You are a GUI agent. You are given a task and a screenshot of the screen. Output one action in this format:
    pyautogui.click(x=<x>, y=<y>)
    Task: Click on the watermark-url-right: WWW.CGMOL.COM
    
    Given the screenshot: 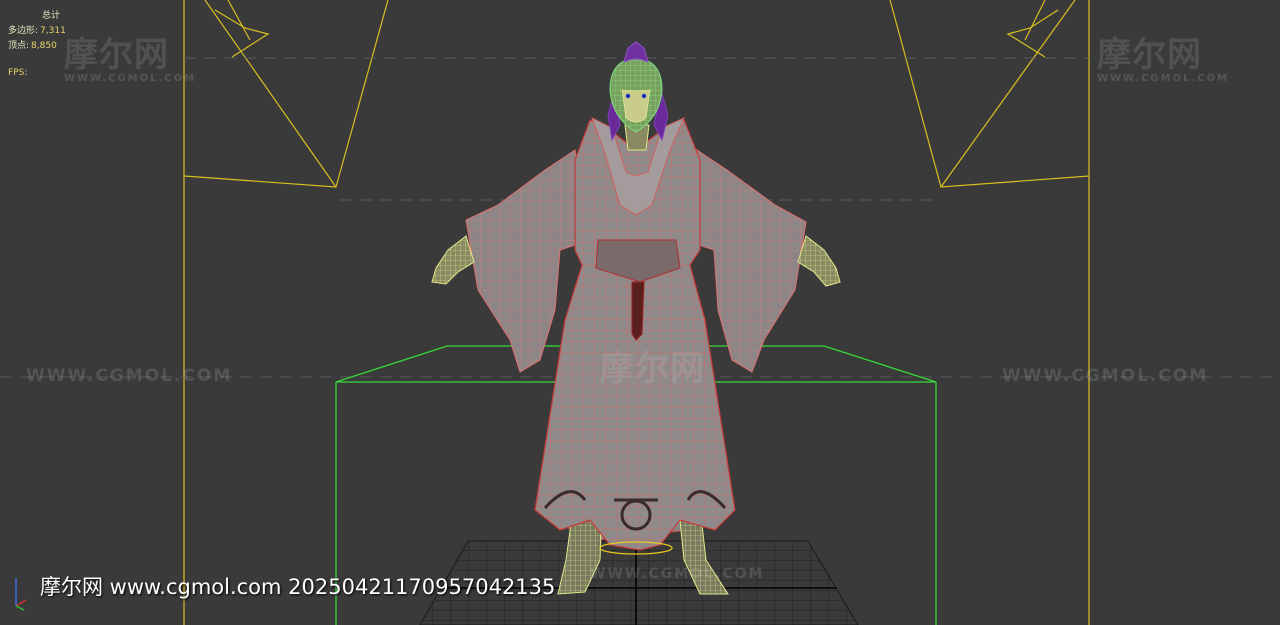 What is the action you would take?
    pyautogui.click(x=1105, y=376)
    